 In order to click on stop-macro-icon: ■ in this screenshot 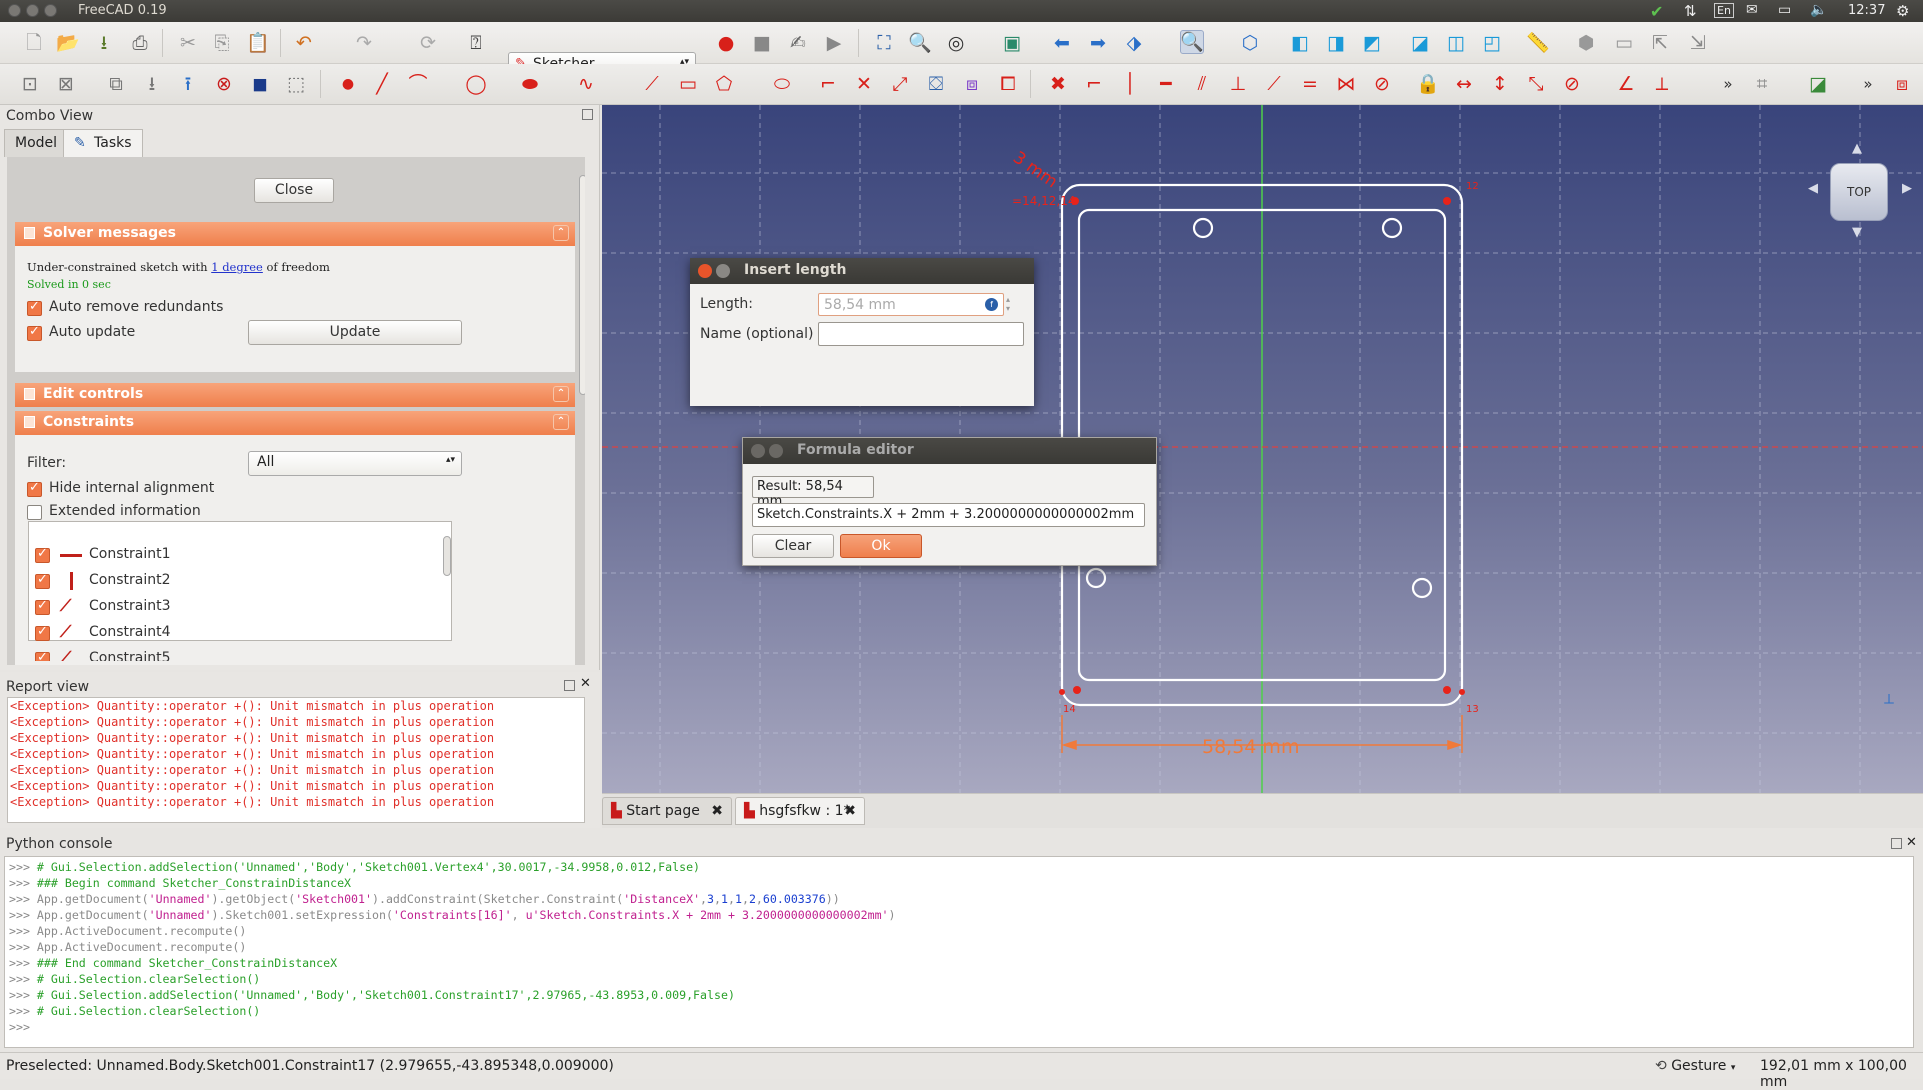, I will do `click(762, 43)`.